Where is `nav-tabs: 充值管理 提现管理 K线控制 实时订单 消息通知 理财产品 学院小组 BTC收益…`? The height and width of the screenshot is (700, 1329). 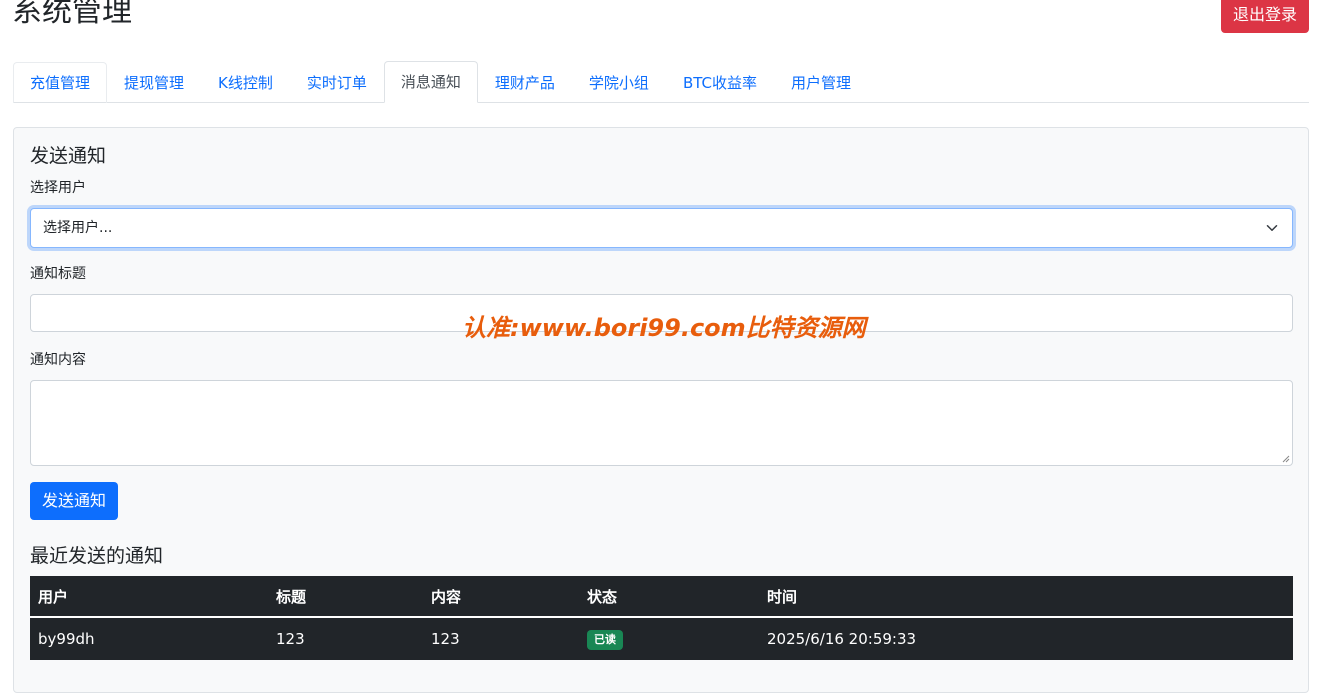 nav-tabs: 充值管理 提现管理 K线控制 实时订单 消息通知 理财产品 学院小组 BTC收益… is located at coordinates (661, 82).